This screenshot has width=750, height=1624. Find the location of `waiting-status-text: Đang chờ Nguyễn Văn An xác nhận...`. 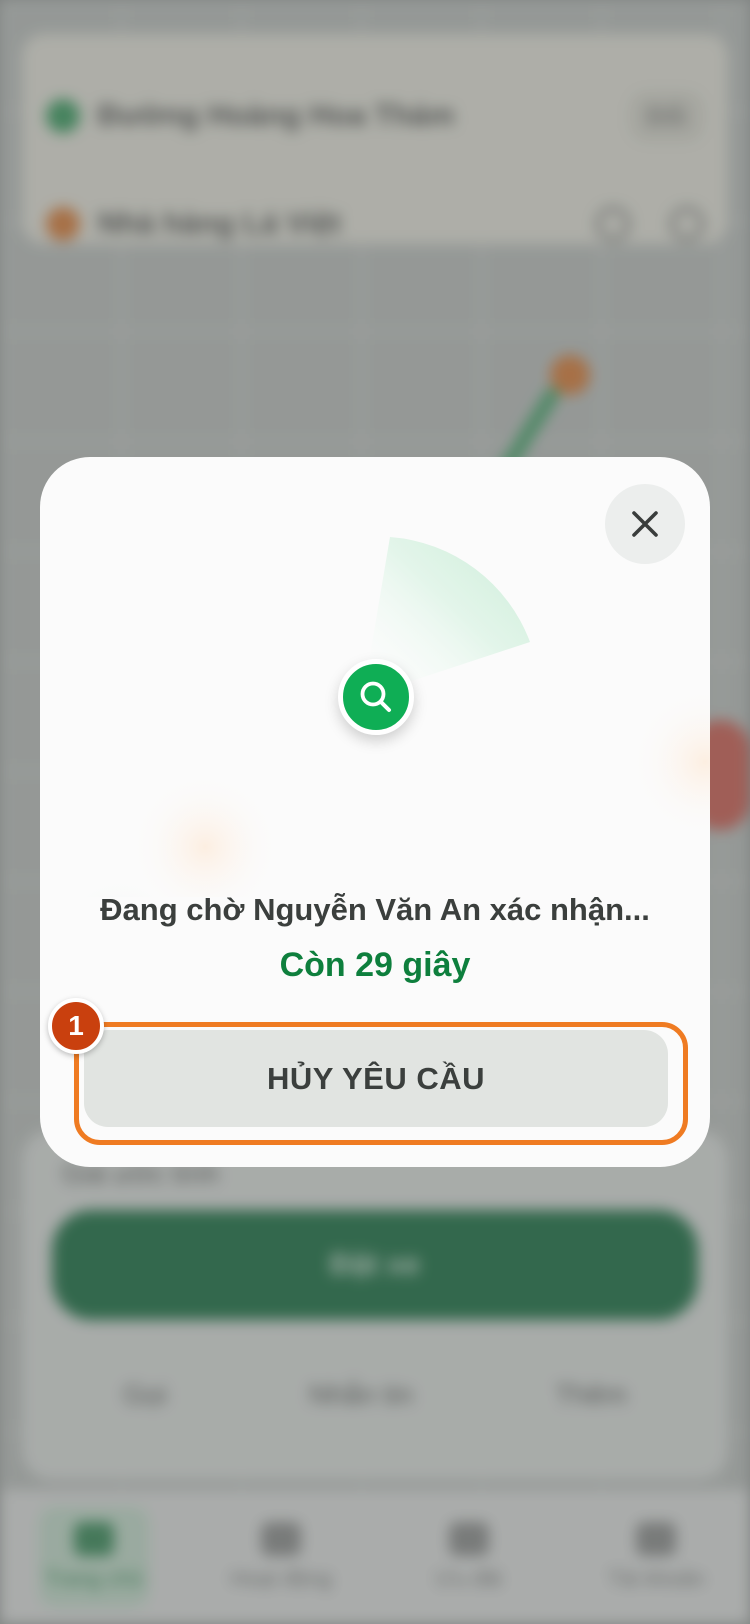

waiting-status-text: Đang chờ Nguyễn Văn An xác nhận... is located at coordinates (375, 909).